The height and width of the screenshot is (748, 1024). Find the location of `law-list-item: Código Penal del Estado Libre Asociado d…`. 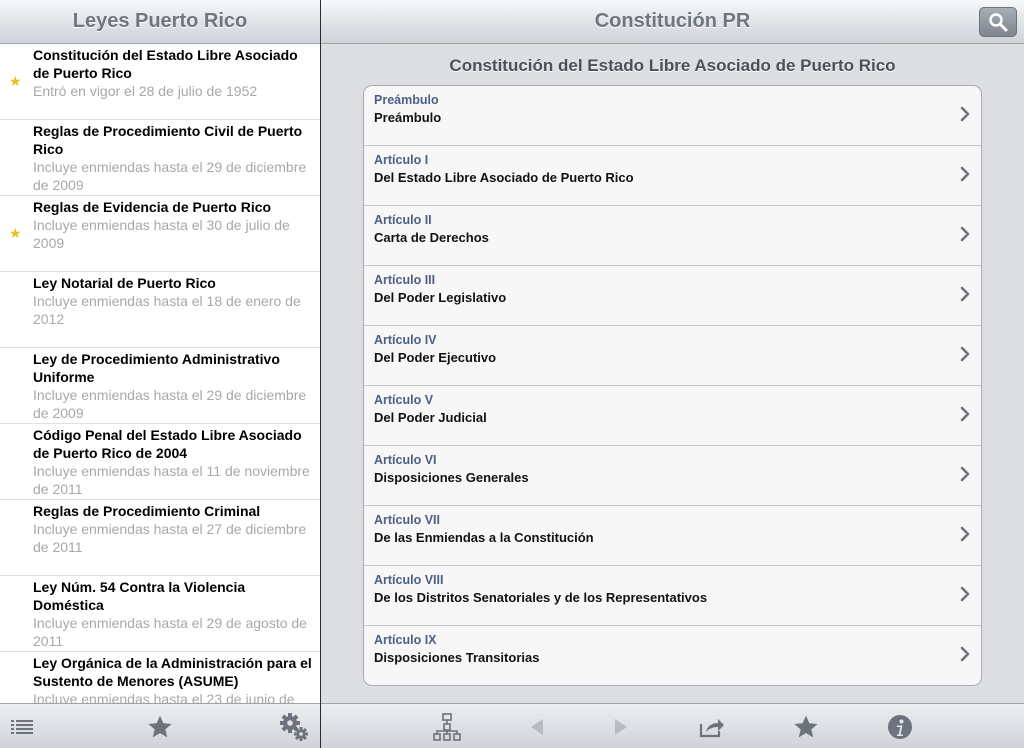

law-list-item: Código Penal del Estado Libre Asociado d… is located at coordinates (160, 462).